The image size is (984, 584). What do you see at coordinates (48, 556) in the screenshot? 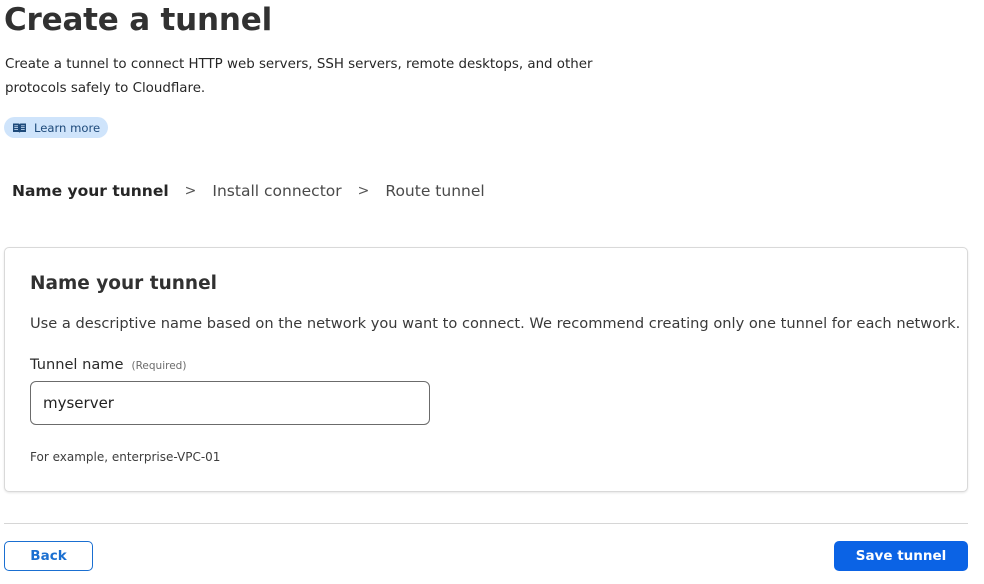
I see `back-button: Back` at bounding box center [48, 556].